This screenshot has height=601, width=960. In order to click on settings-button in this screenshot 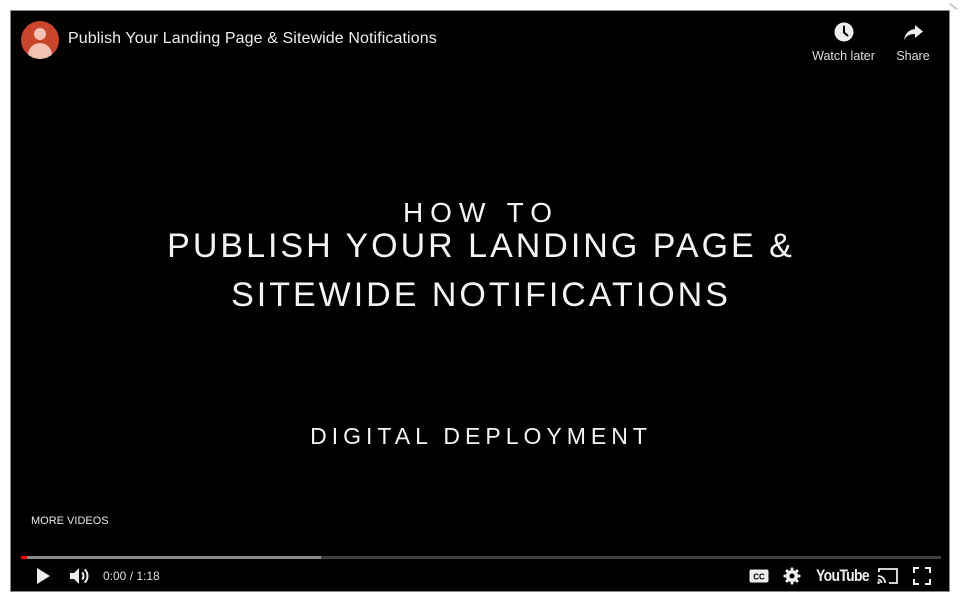, I will do `click(792, 576)`.